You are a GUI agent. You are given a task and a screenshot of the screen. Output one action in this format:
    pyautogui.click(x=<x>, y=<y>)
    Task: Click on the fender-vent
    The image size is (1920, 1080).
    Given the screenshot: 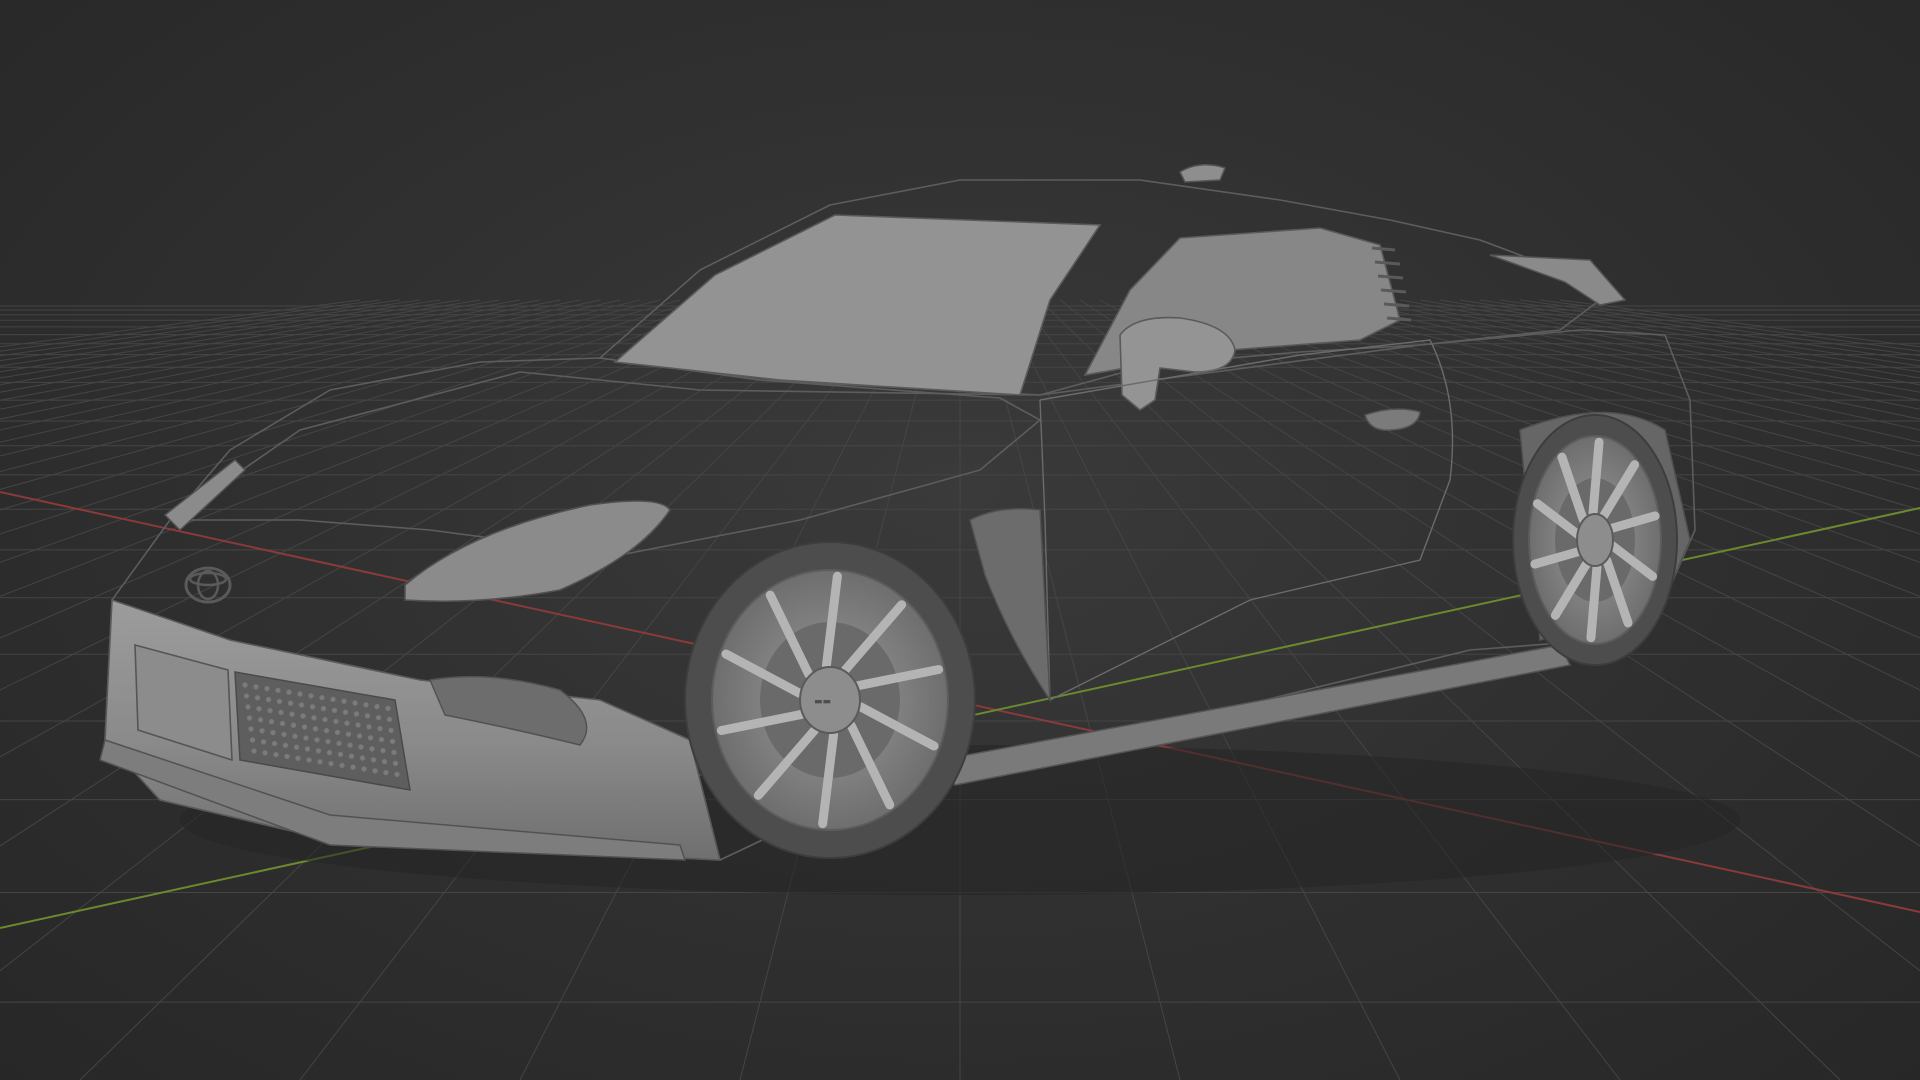 What is the action you would take?
    pyautogui.click(x=1010, y=605)
    